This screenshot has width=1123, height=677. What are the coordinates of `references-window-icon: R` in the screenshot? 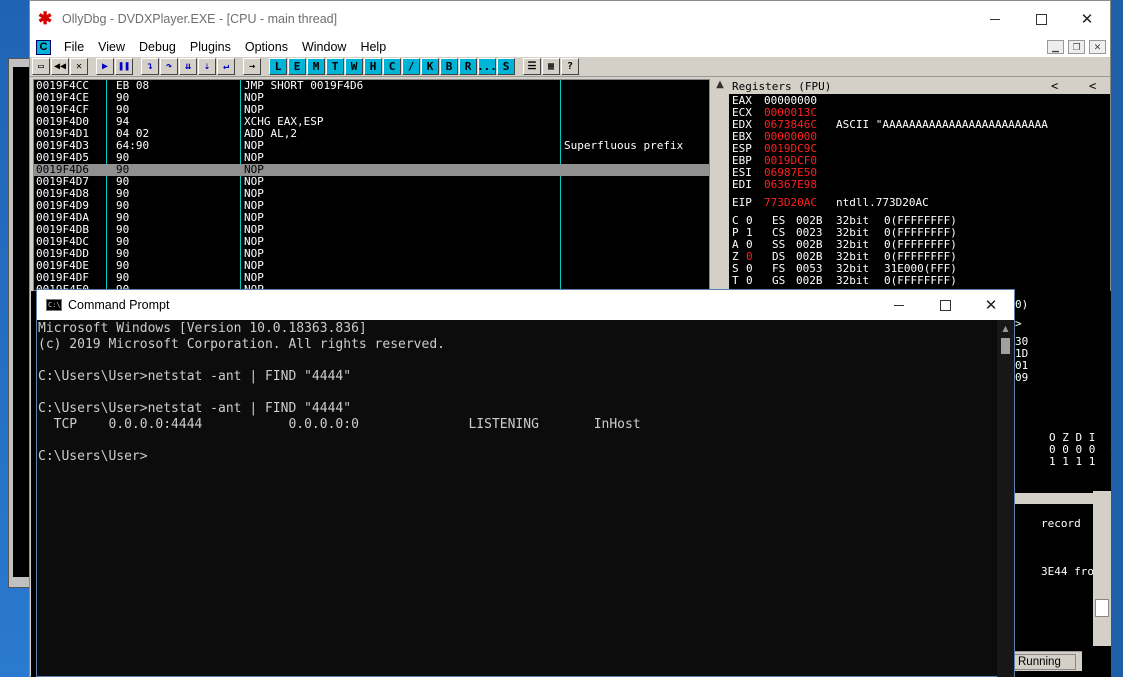 It's located at (468, 66).